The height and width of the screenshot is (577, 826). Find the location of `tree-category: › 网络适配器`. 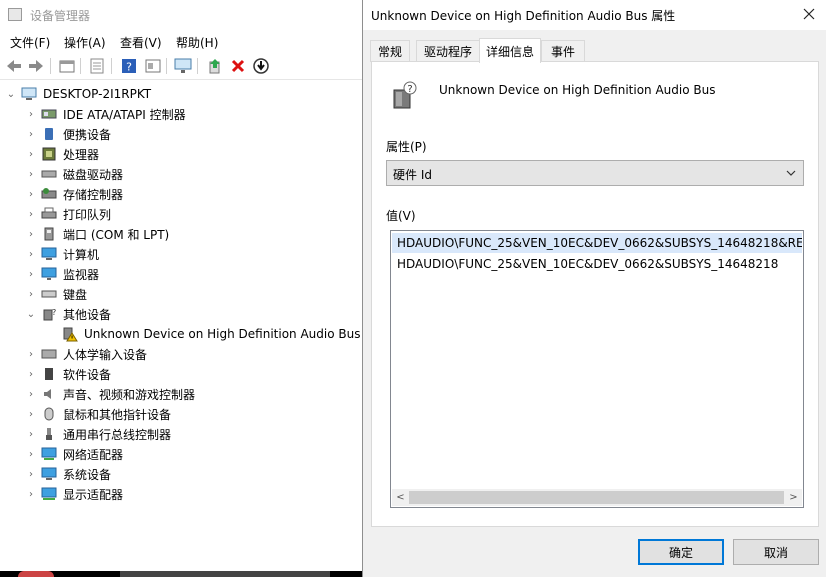

tree-category: › 网络适配器 is located at coordinates (74, 454).